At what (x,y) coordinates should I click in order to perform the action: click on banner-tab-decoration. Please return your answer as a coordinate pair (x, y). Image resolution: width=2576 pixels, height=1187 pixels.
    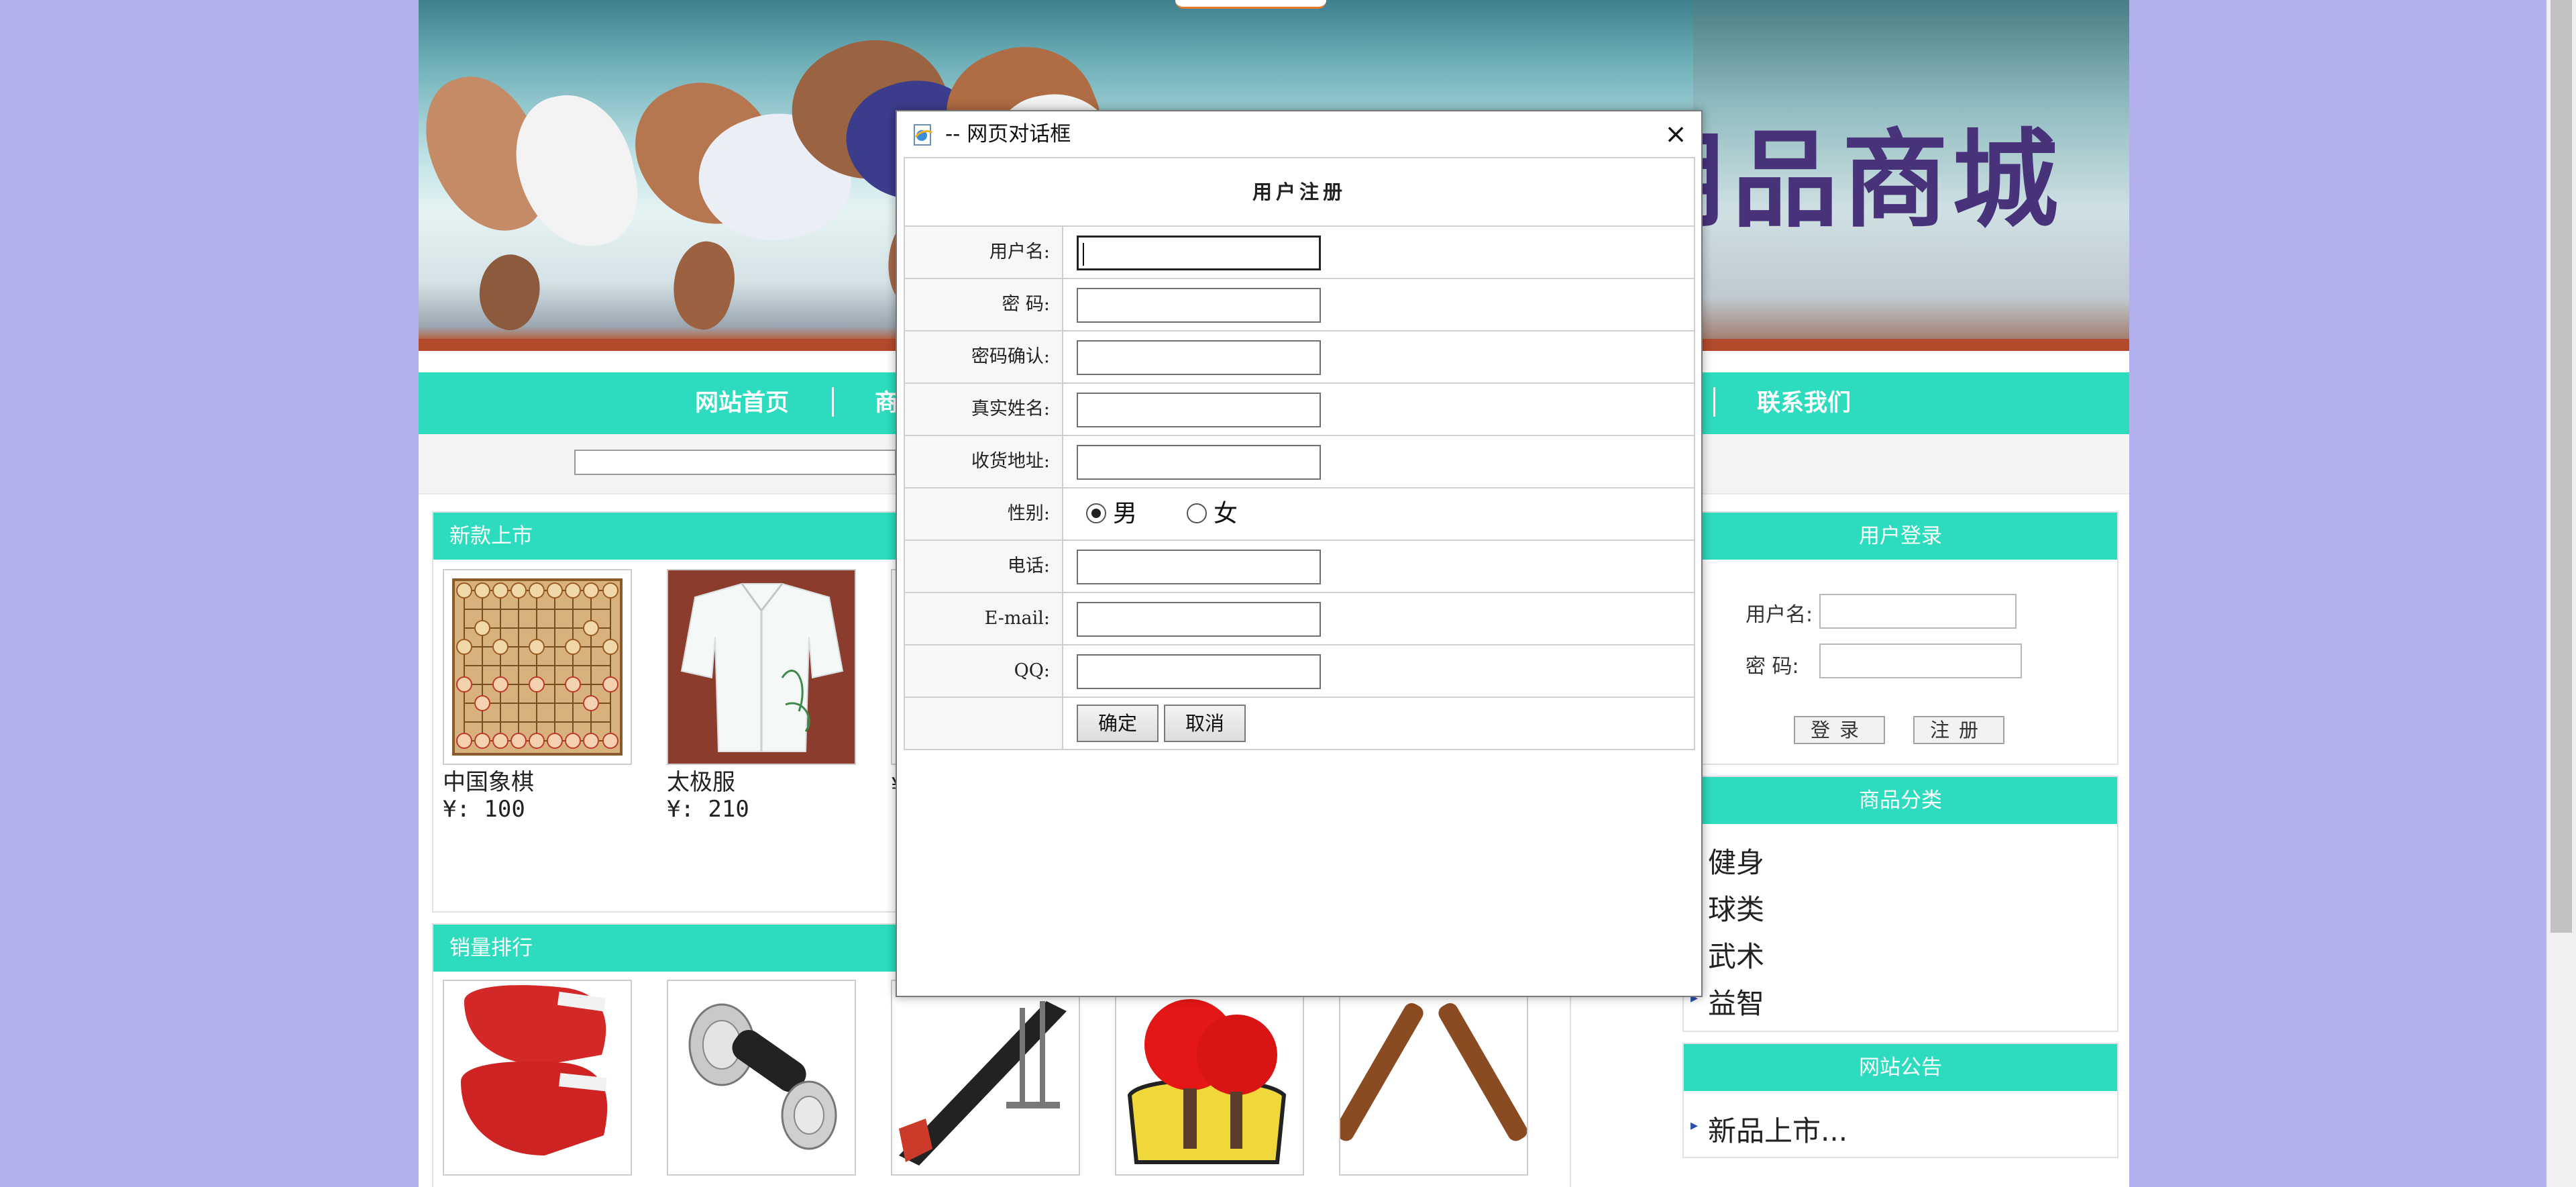
    Looking at the image, I should click on (1250, 4).